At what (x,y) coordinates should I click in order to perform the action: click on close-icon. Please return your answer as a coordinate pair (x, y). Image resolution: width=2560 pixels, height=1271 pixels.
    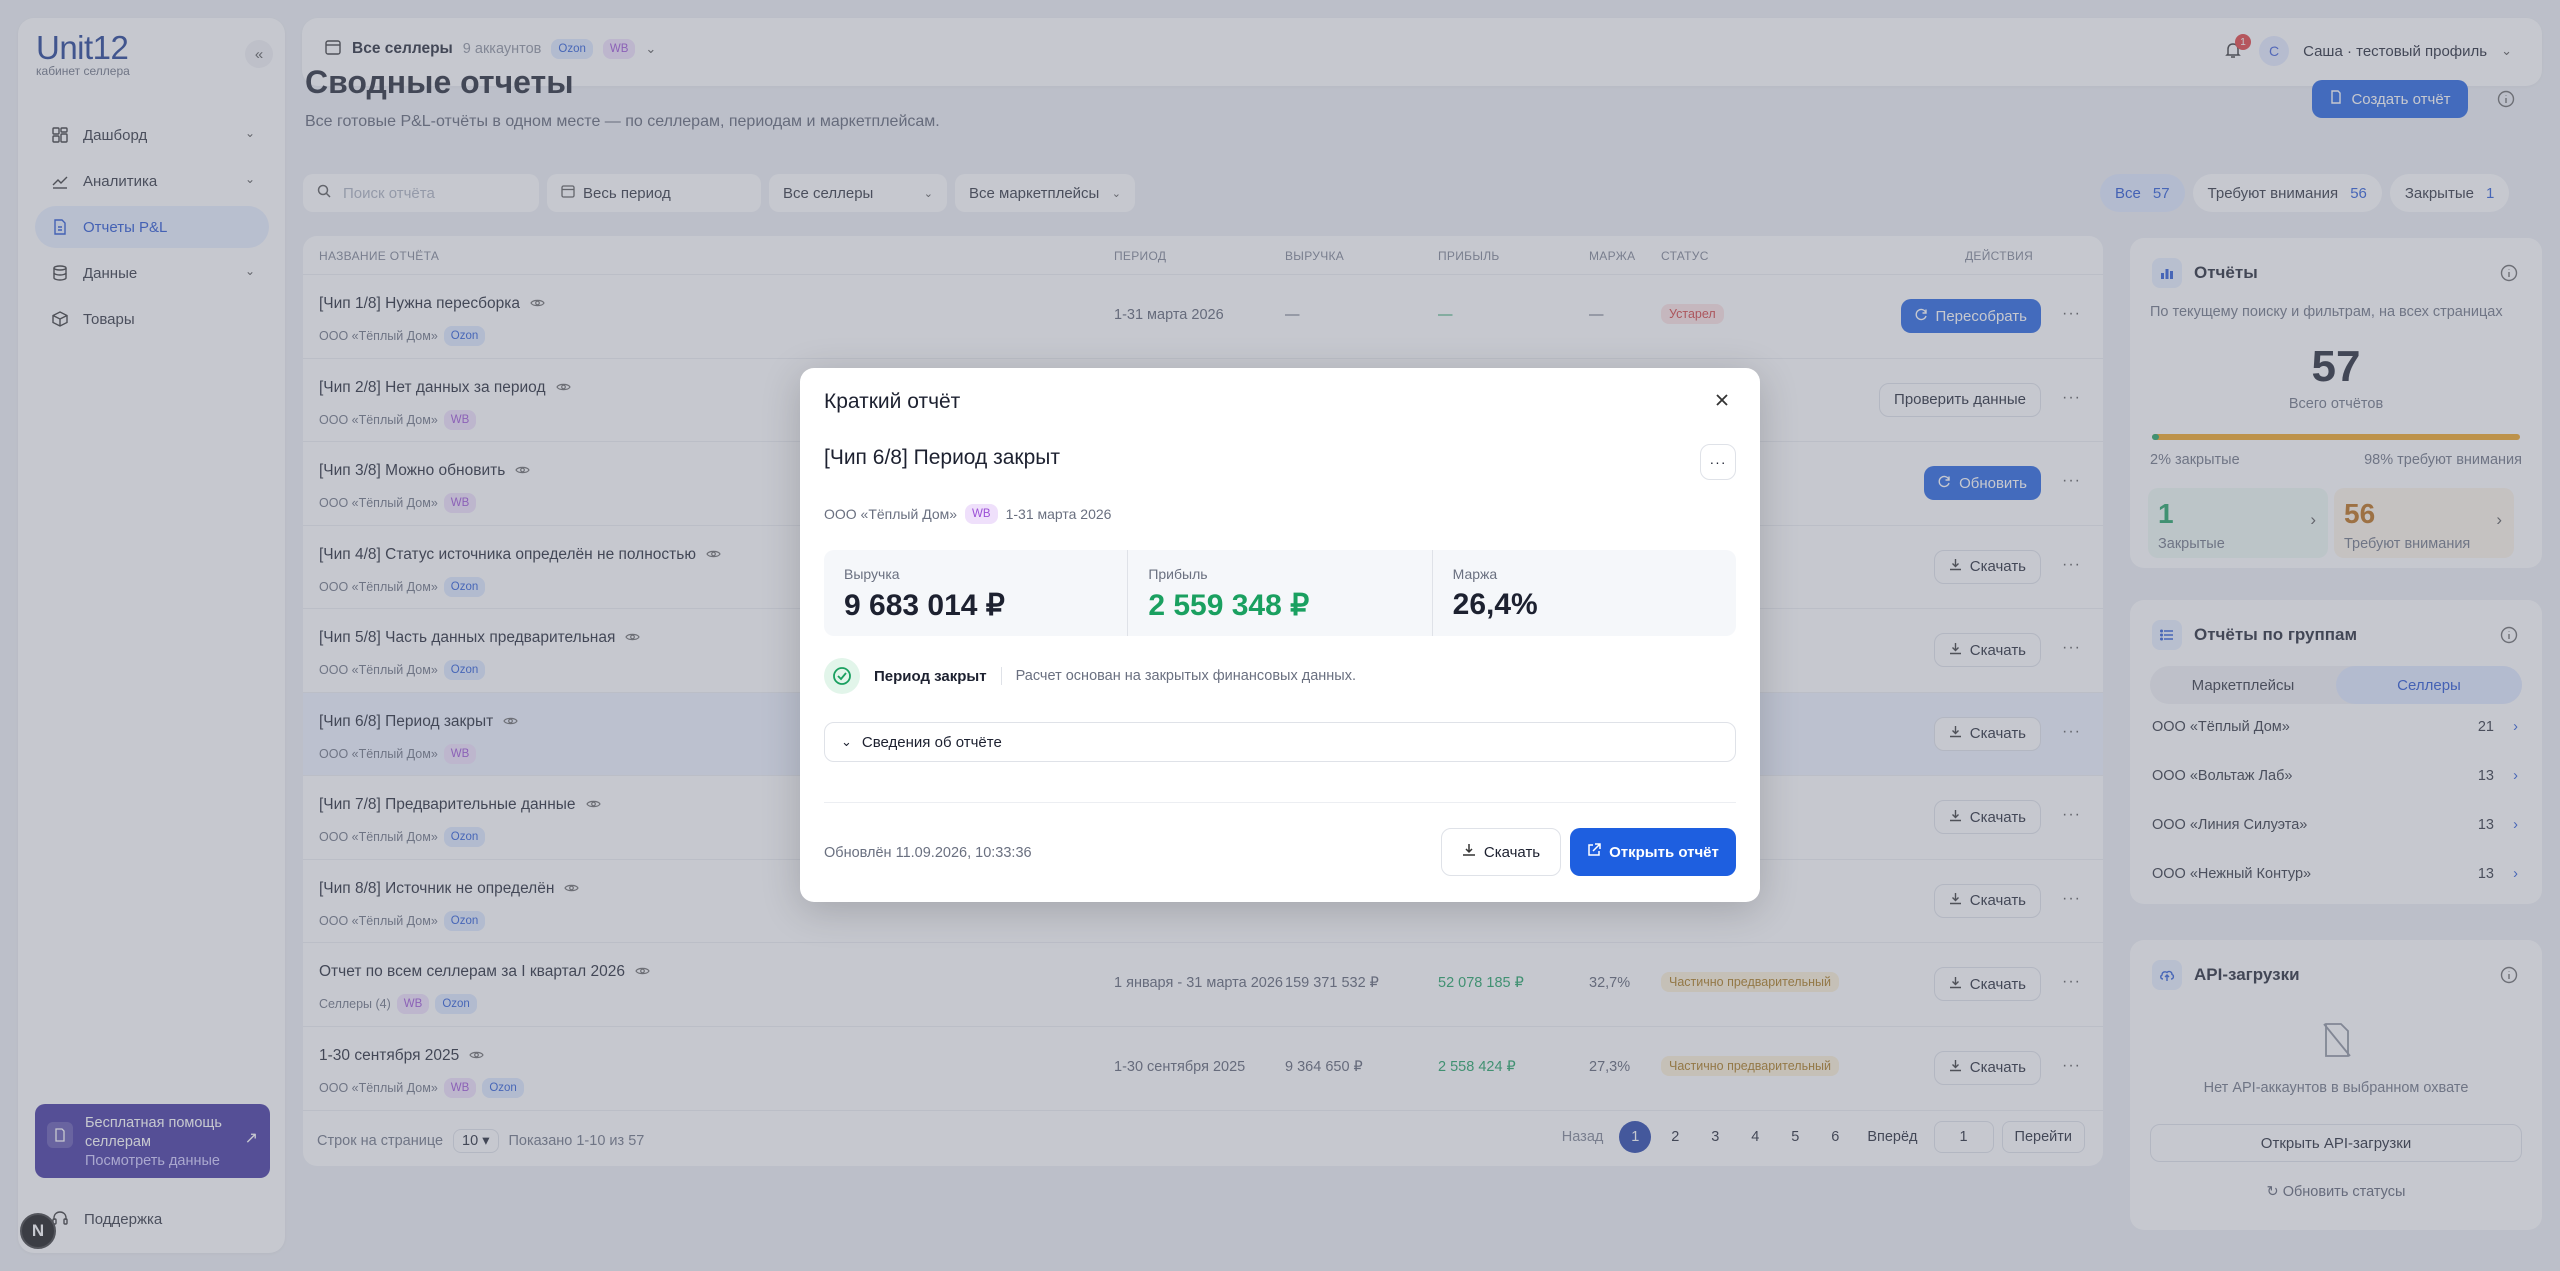
    Looking at the image, I should click on (1723, 401).